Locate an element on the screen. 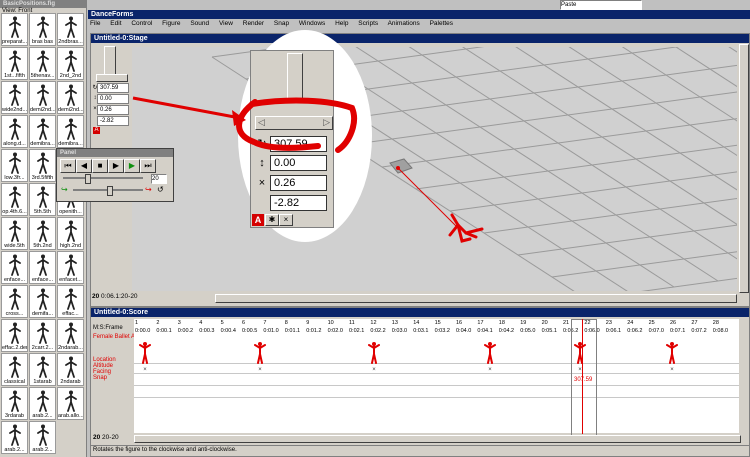 This screenshot has width=750, height=457. track-rows: Location Altitude Facing Snap is located at coordinates (104, 369).